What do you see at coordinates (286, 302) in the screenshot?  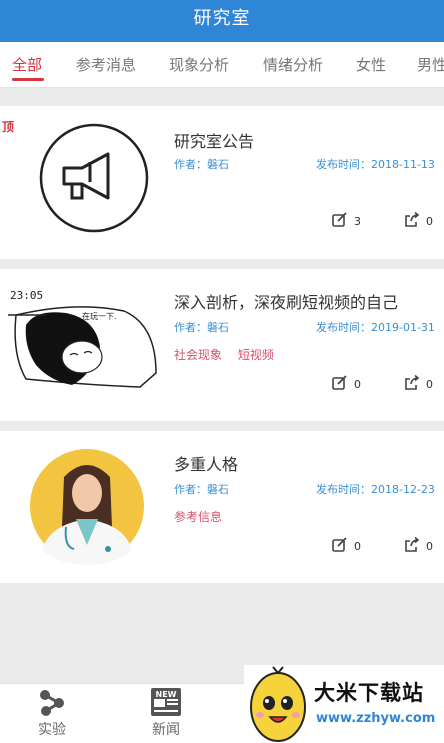 I see `article-title: 深入剖析，深夜刷短视频的自己` at bounding box center [286, 302].